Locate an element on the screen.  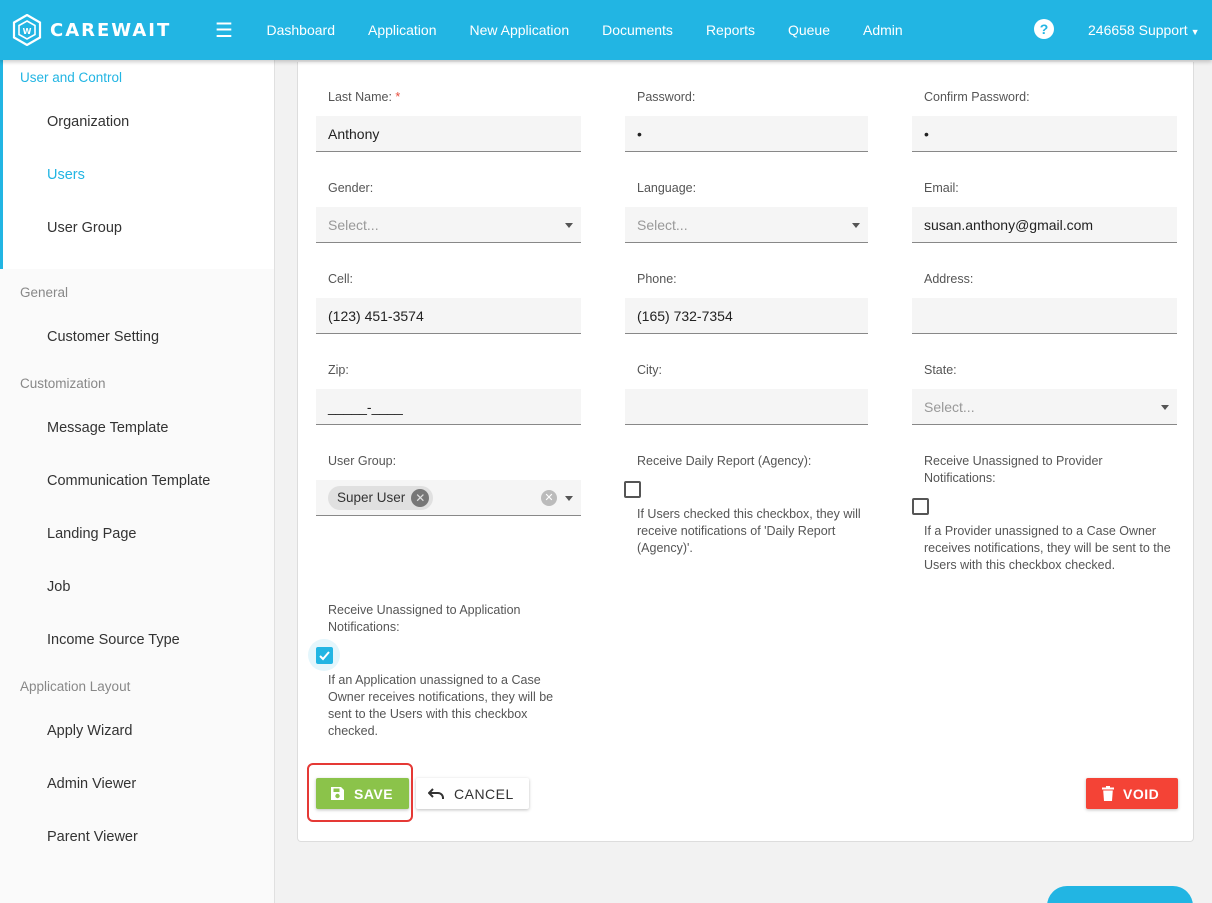
cell-input: (123) 451-3574 is located at coordinates (448, 316).